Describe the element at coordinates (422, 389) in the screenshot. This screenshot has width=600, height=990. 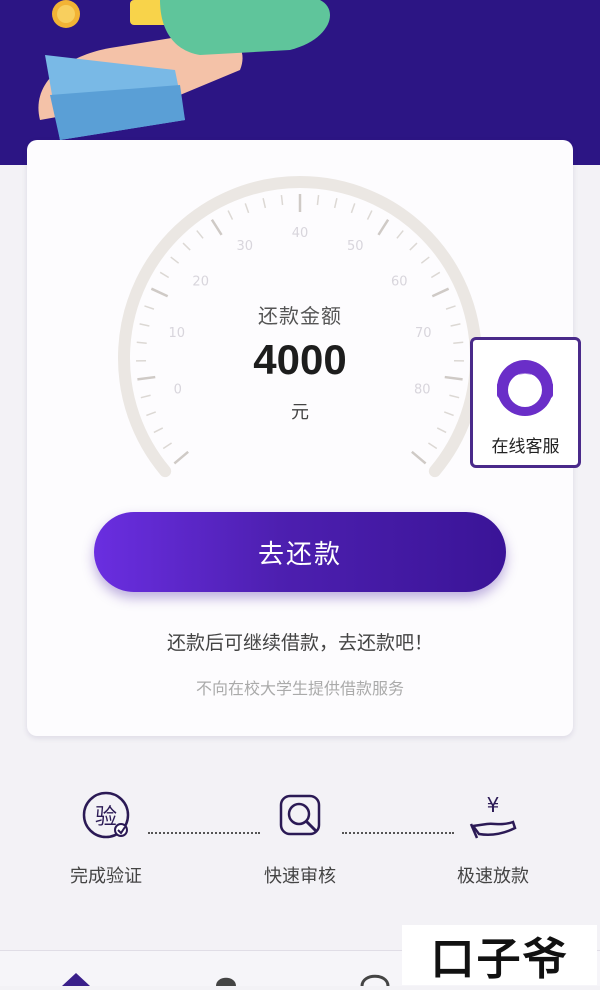
I see `gauge-tick-label: 80` at that location.